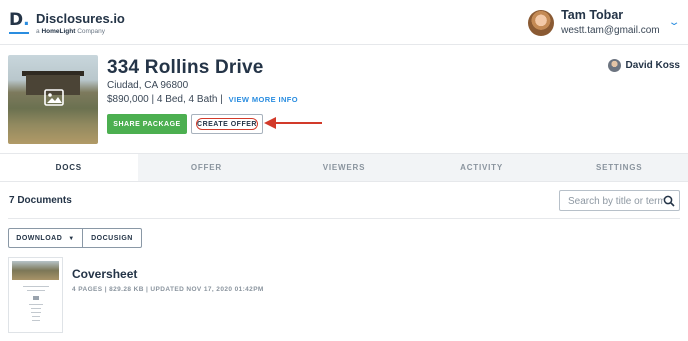  Describe the element at coordinates (104, 274) in the screenshot. I see `document-title: Coversheet` at that location.